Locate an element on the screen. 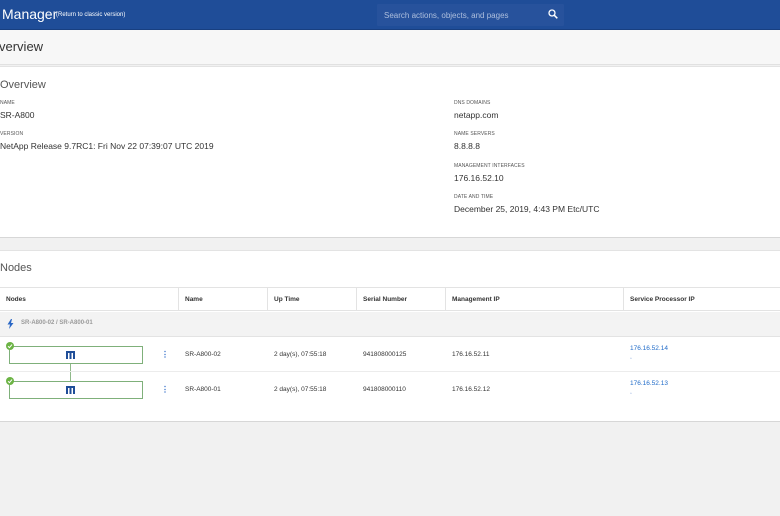  column-header-service-processor-ip: Service Processor IP is located at coordinates (662, 299).